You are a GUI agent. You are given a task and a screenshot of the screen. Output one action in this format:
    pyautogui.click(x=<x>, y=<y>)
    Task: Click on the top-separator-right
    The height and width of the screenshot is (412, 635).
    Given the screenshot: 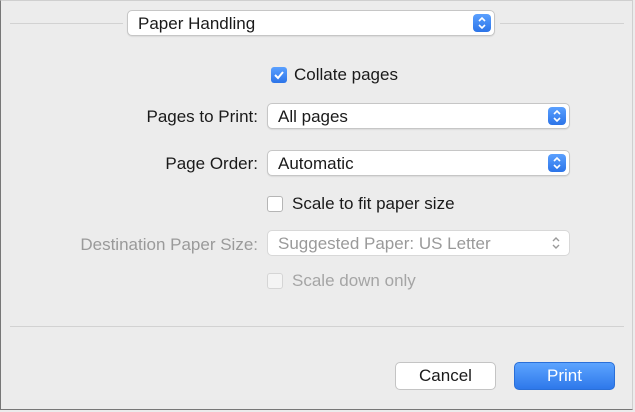 What is the action you would take?
    pyautogui.click(x=562, y=23)
    